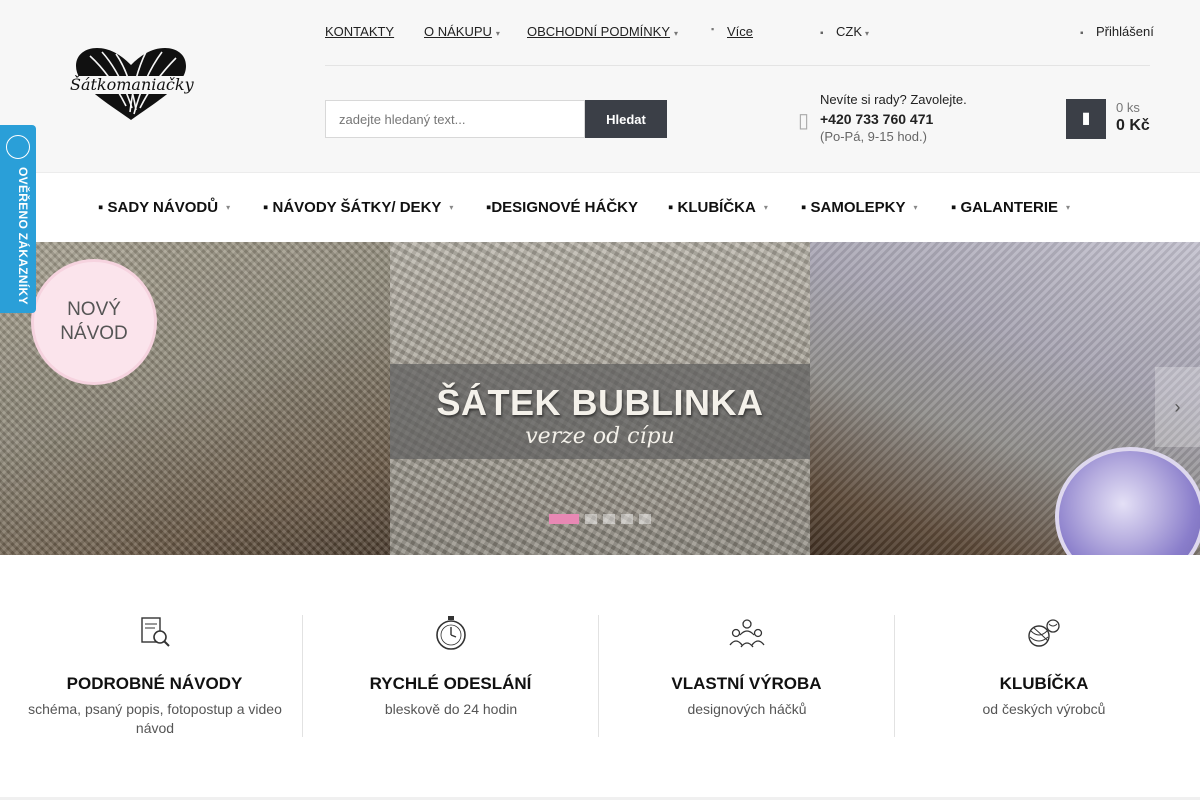 The width and height of the screenshot is (1200, 800). Describe the element at coordinates (804, 121) in the screenshot. I see `phone-icon: ▯` at that location.